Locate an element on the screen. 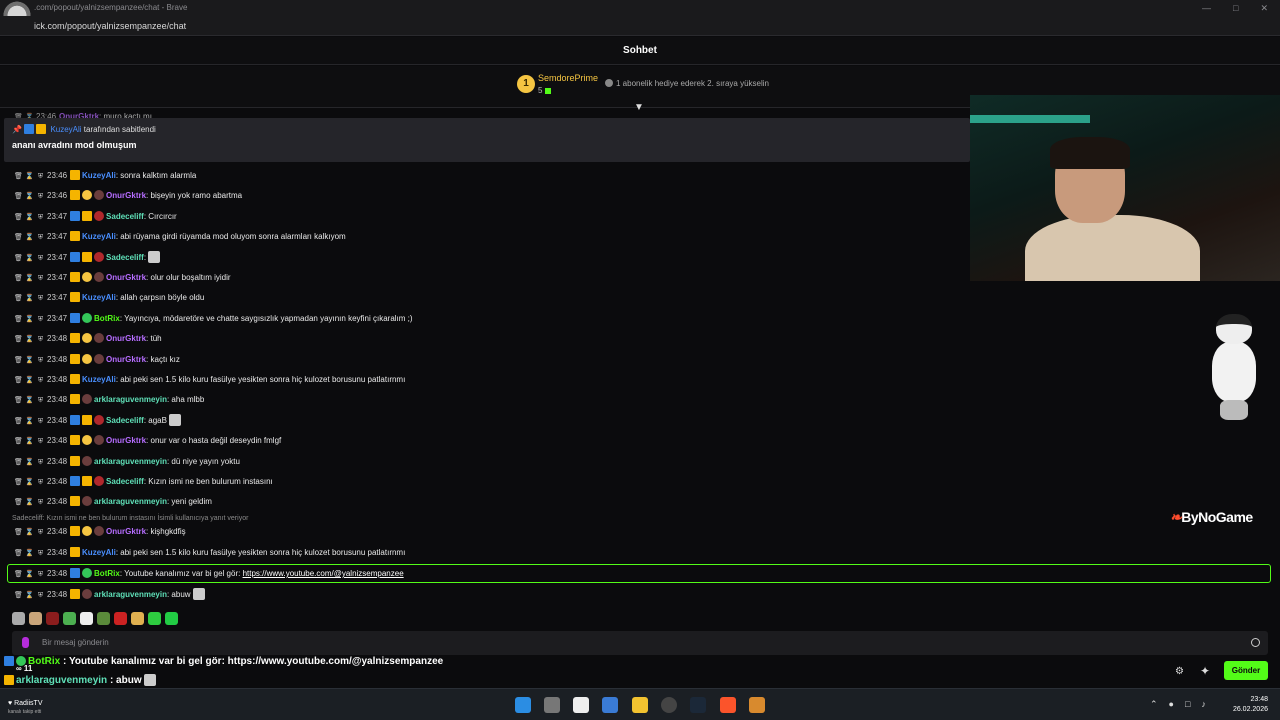 Image resolution: width=1280 pixels, height=720 pixels. task-view-icon is located at coordinates (552, 705).